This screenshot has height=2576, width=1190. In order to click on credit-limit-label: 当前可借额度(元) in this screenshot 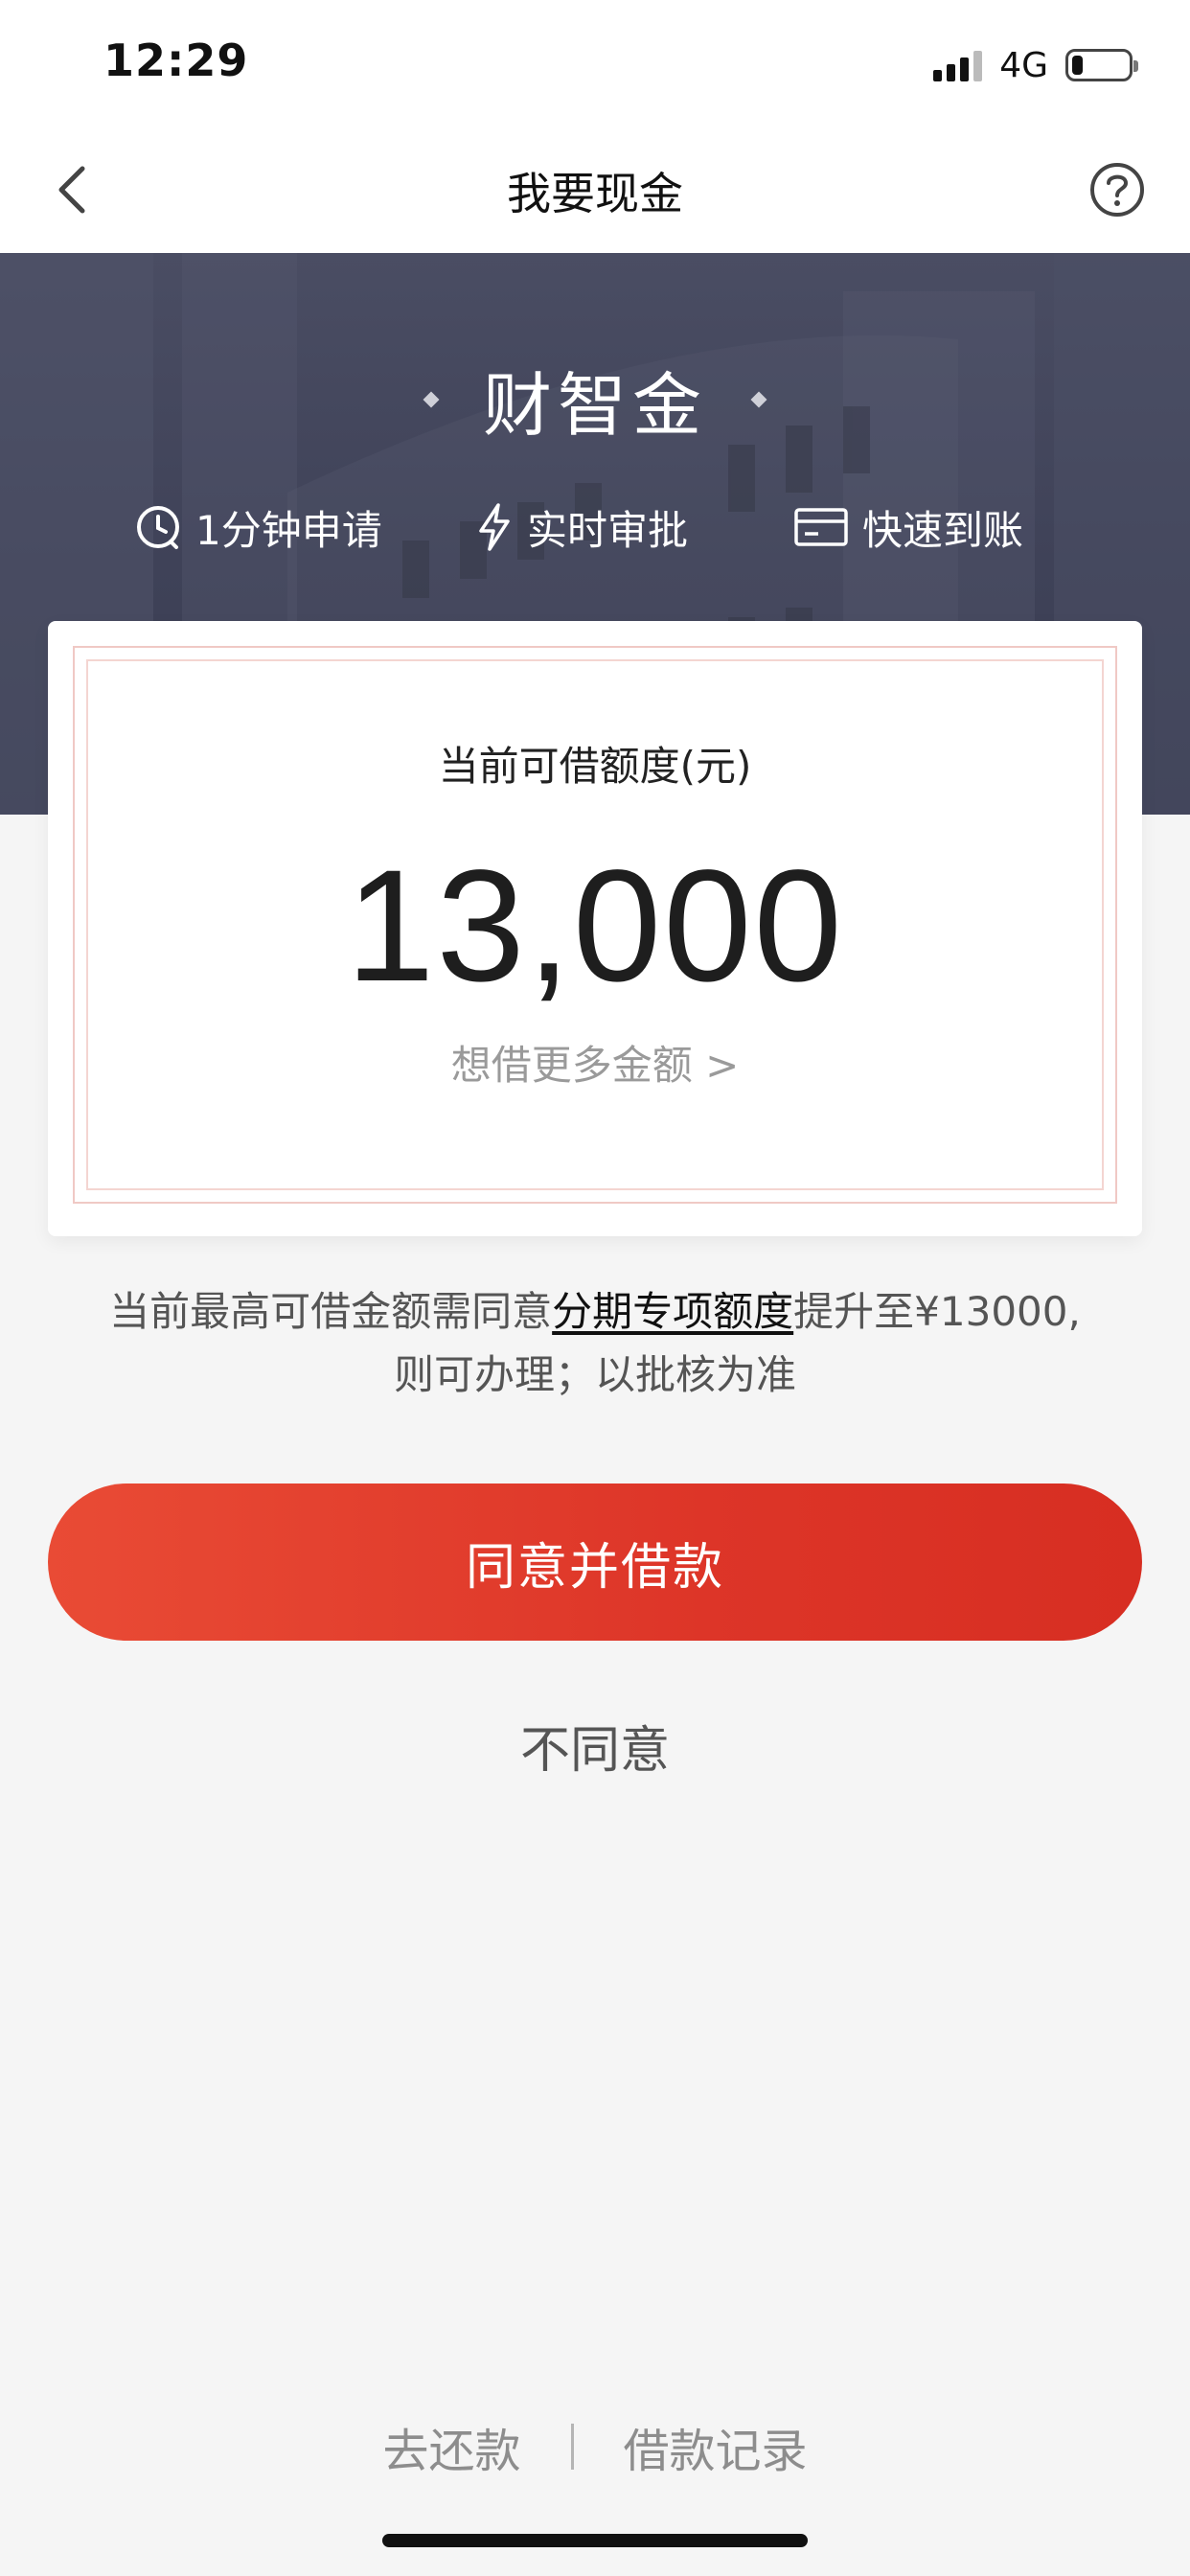, I will do `click(595, 766)`.